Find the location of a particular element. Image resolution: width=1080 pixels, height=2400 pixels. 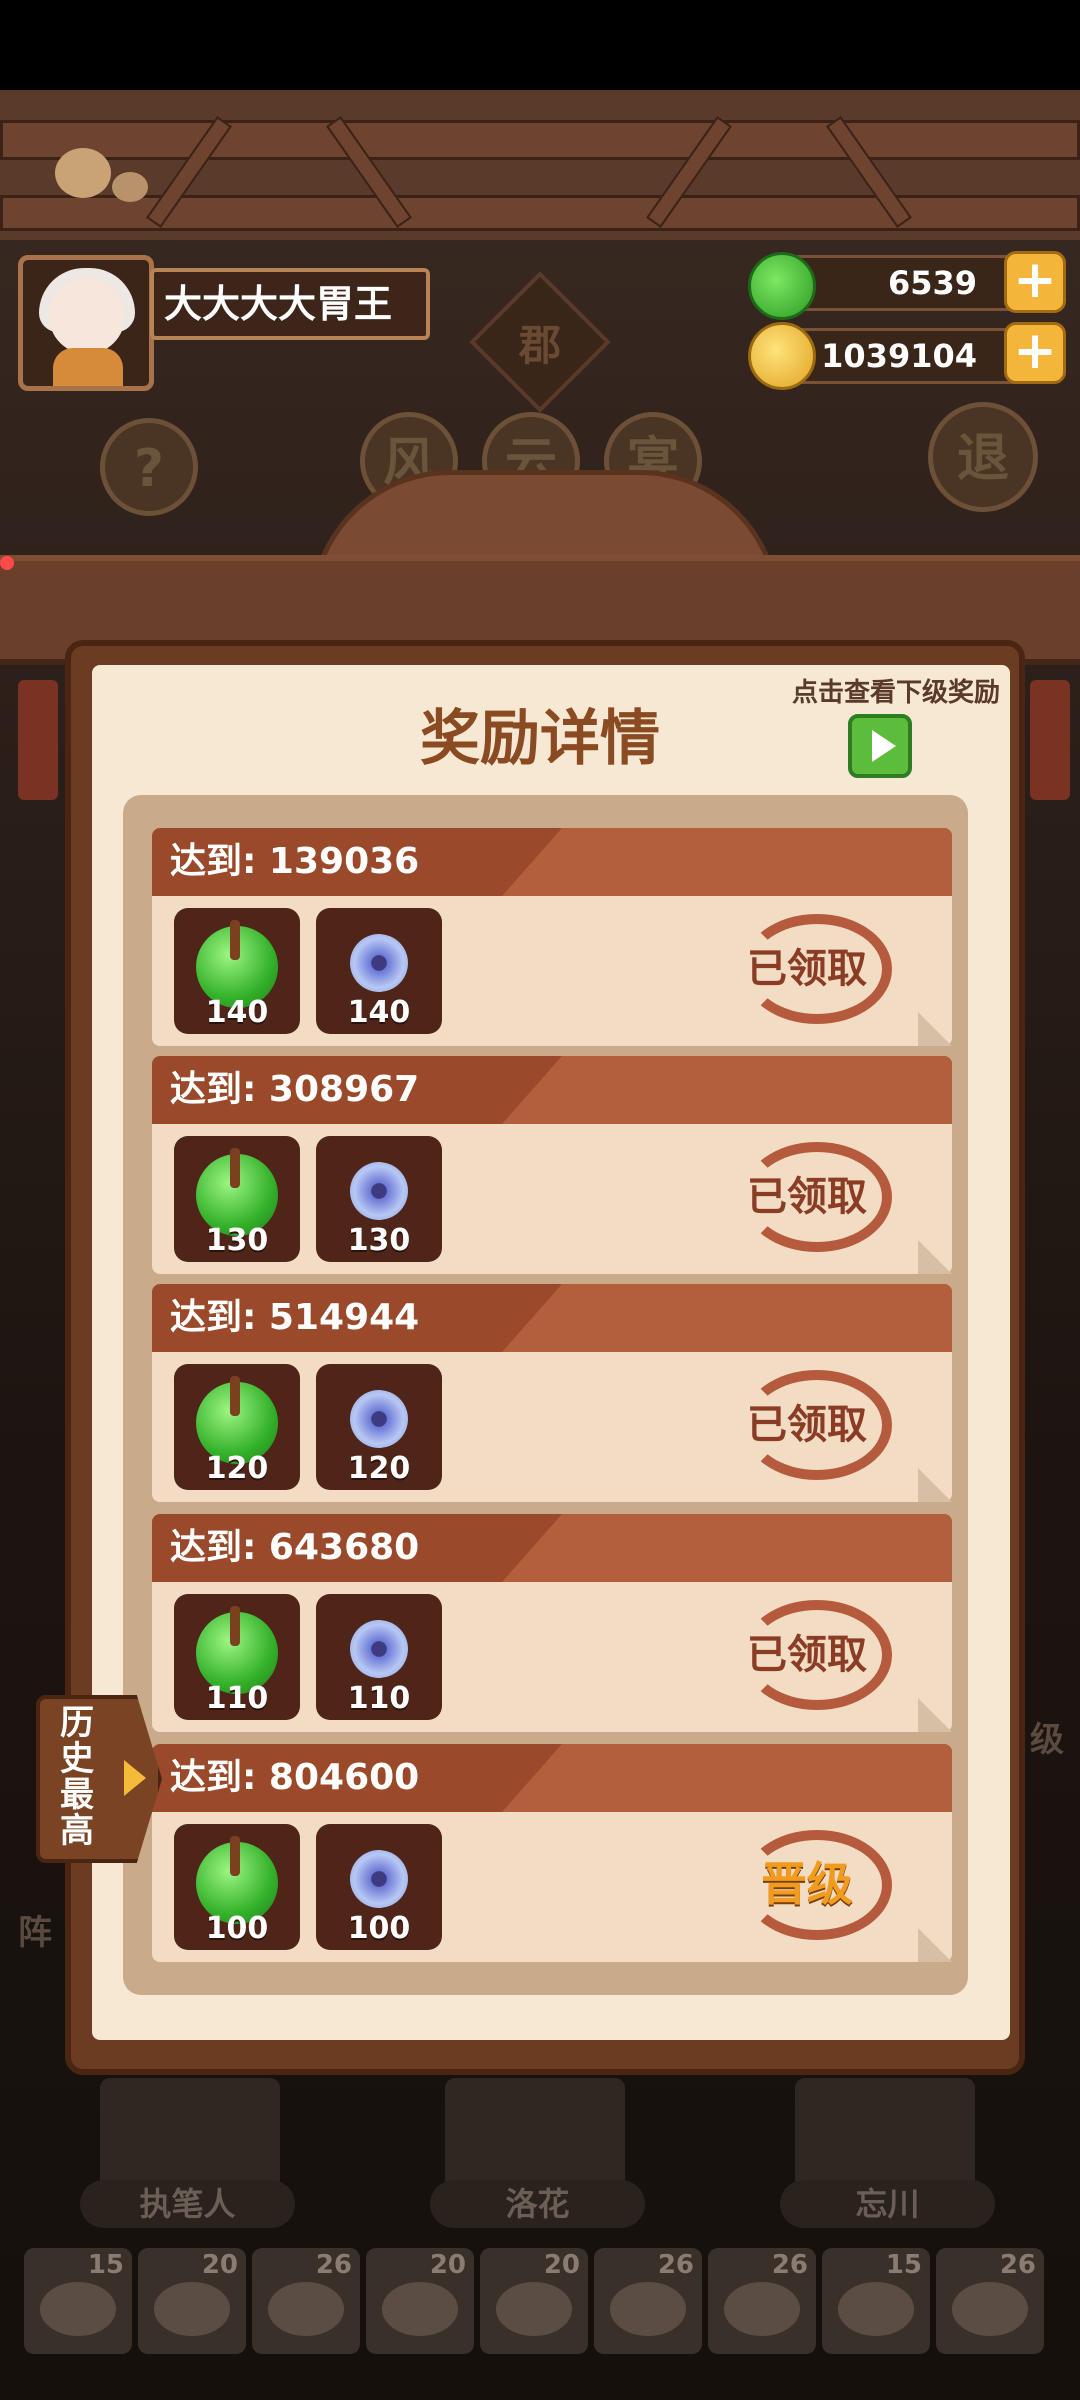

orb-reward-item: 100 is located at coordinates (379, 1887).